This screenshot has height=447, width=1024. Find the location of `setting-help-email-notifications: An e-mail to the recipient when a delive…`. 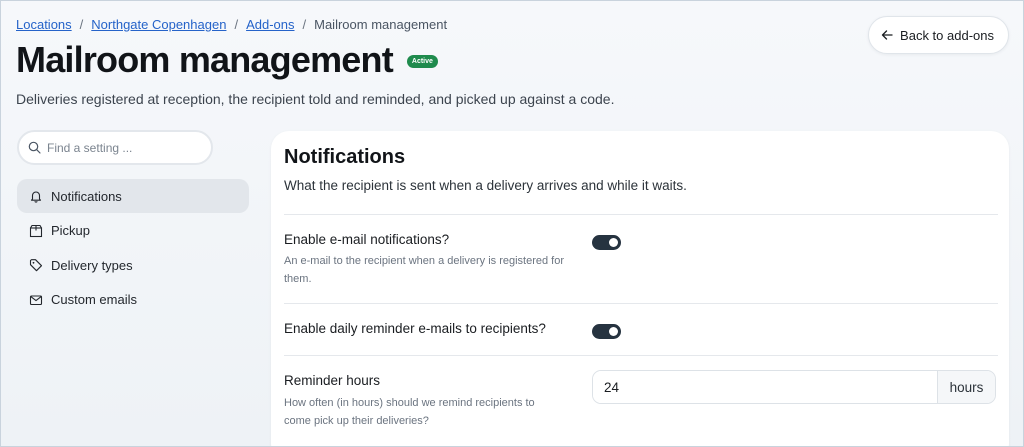

setting-help-email-notifications: An e-mail to the recipient when a delive… is located at coordinates (424, 270).